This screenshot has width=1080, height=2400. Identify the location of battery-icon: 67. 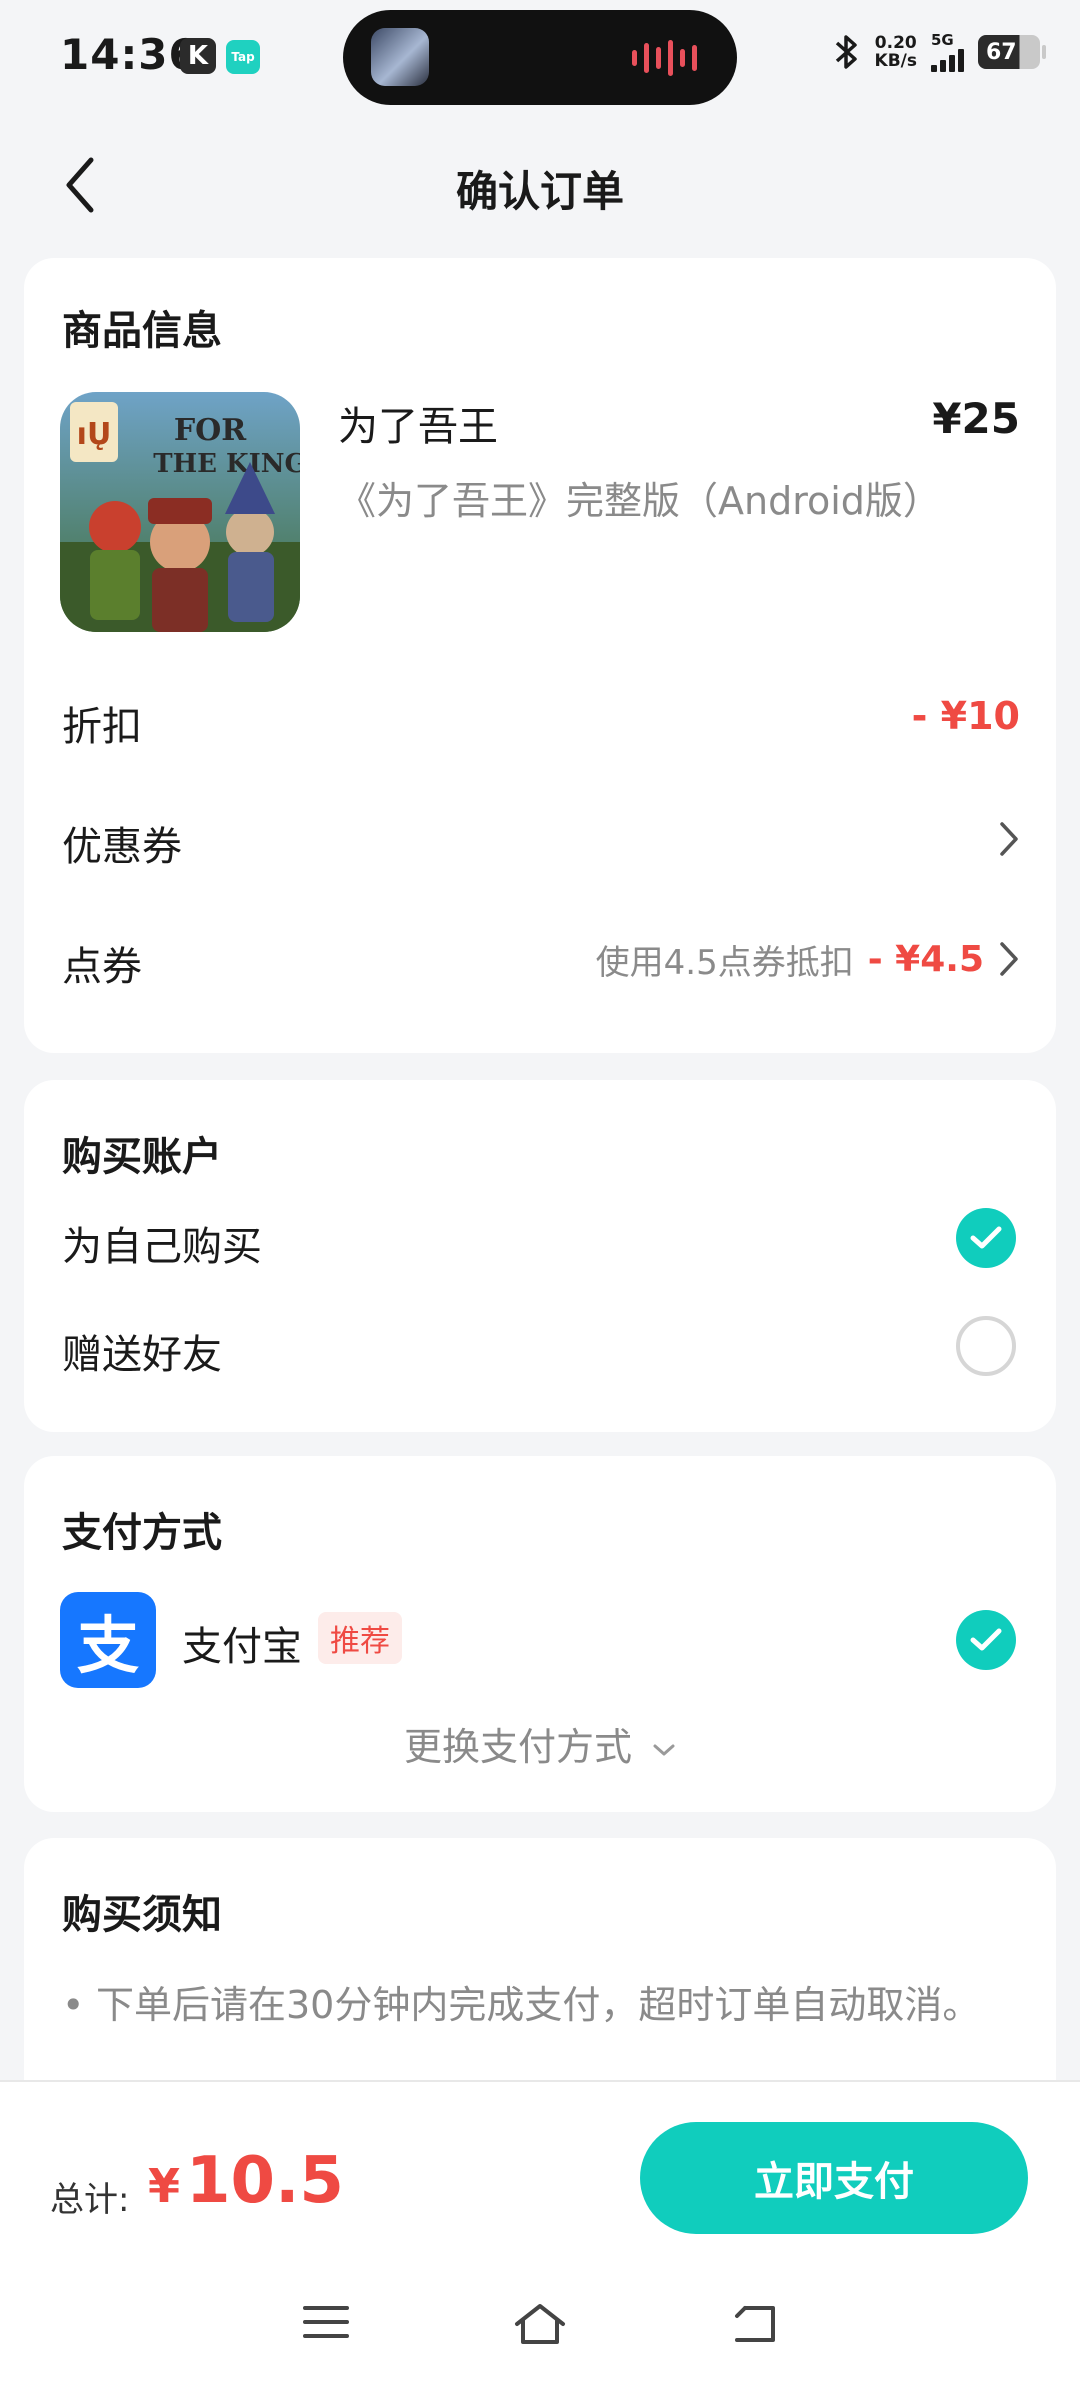
(1012, 52).